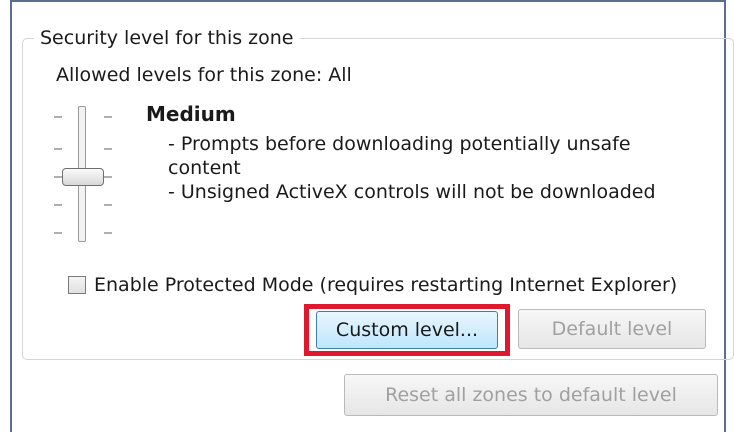  I want to click on protected-mode-checkbox, so click(77, 285).